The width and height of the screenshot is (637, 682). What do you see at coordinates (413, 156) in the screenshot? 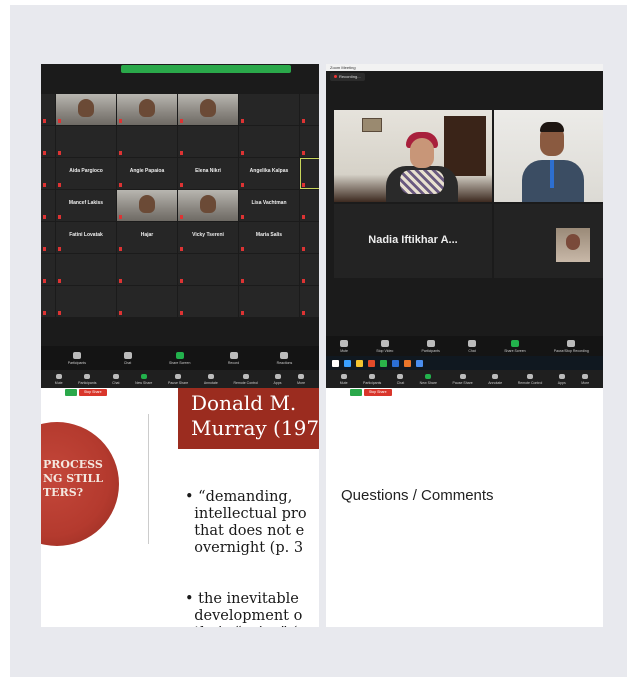
I see `active-speaker-tile` at bounding box center [413, 156].